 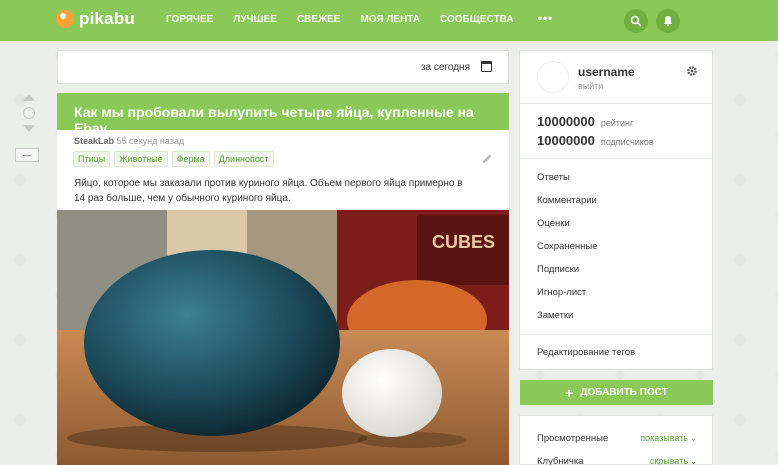 What do you see at coordinates (673, 460) in the screenshot?
I see `filter-nsfw-dropdown: скрывать` at bounding box center [673, 460].